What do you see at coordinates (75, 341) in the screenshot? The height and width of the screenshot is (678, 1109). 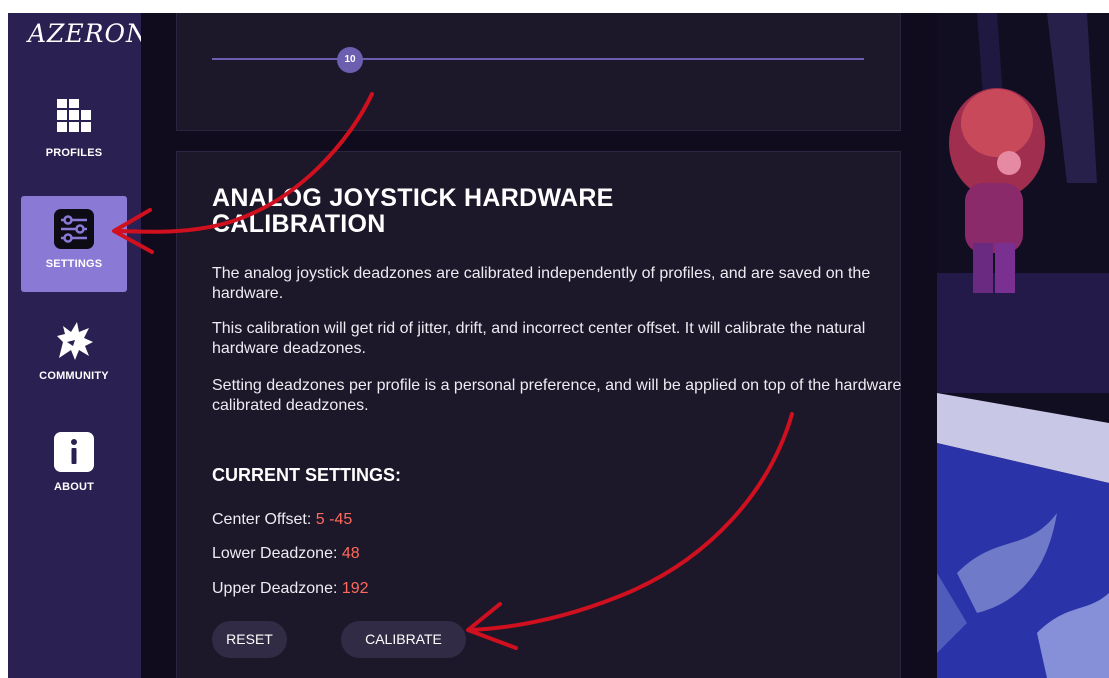 I see `dragon-icon` at bounding box center [75, 341].